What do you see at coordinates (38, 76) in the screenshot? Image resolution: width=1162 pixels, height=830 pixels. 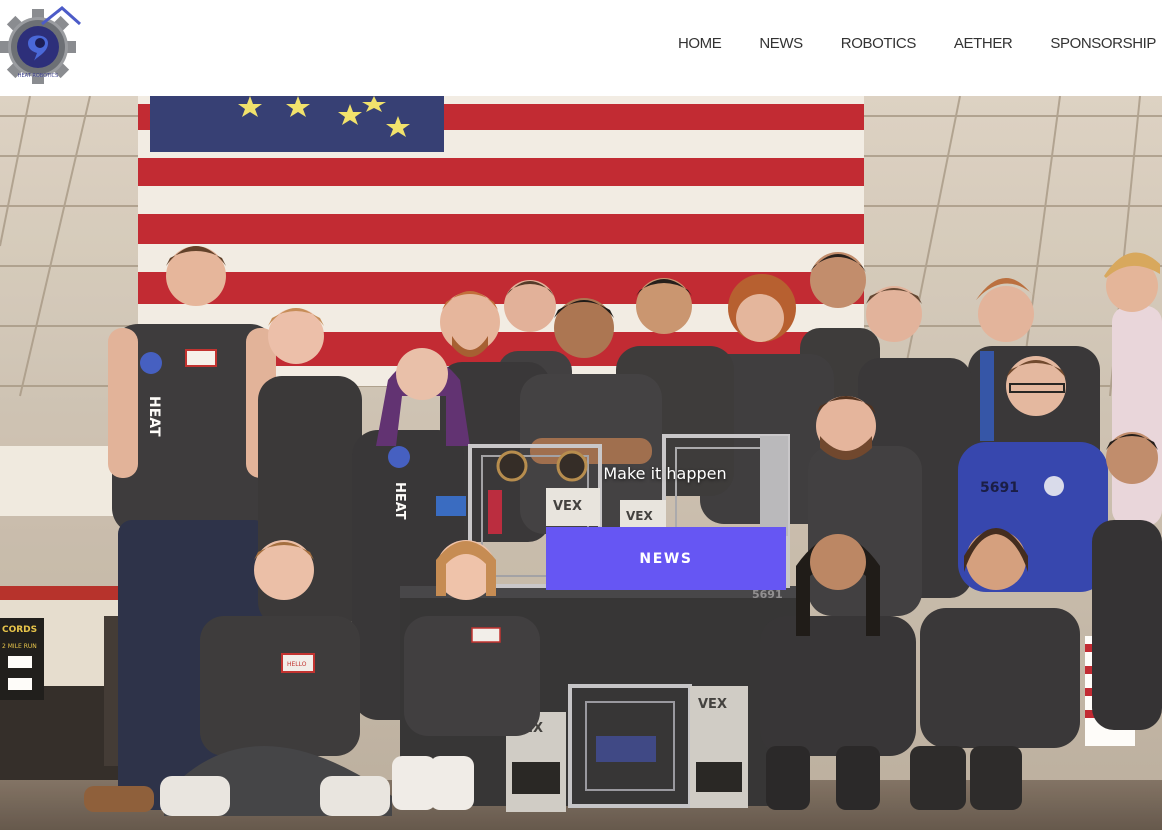 I see `svg-text: HEAT ROBOTICS` at bounding box center [38, 76].